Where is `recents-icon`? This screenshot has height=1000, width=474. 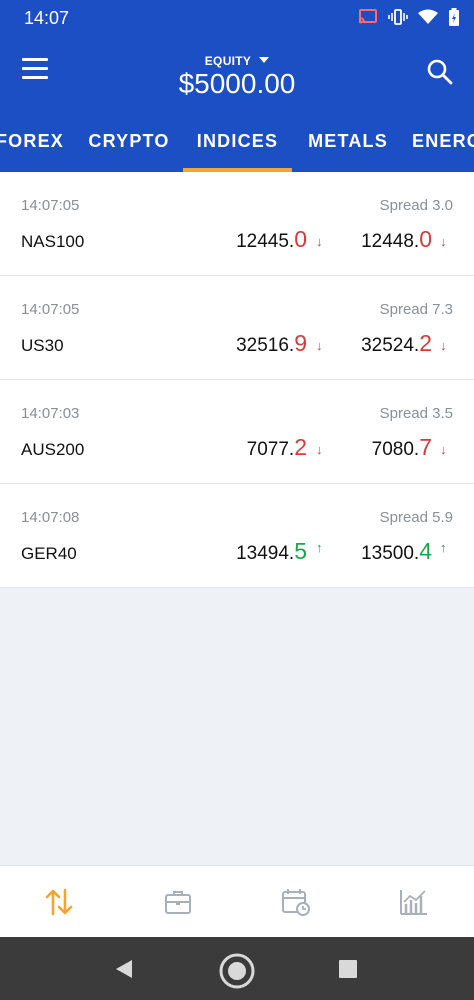
recents-icon is located at coordinates (348, 969).